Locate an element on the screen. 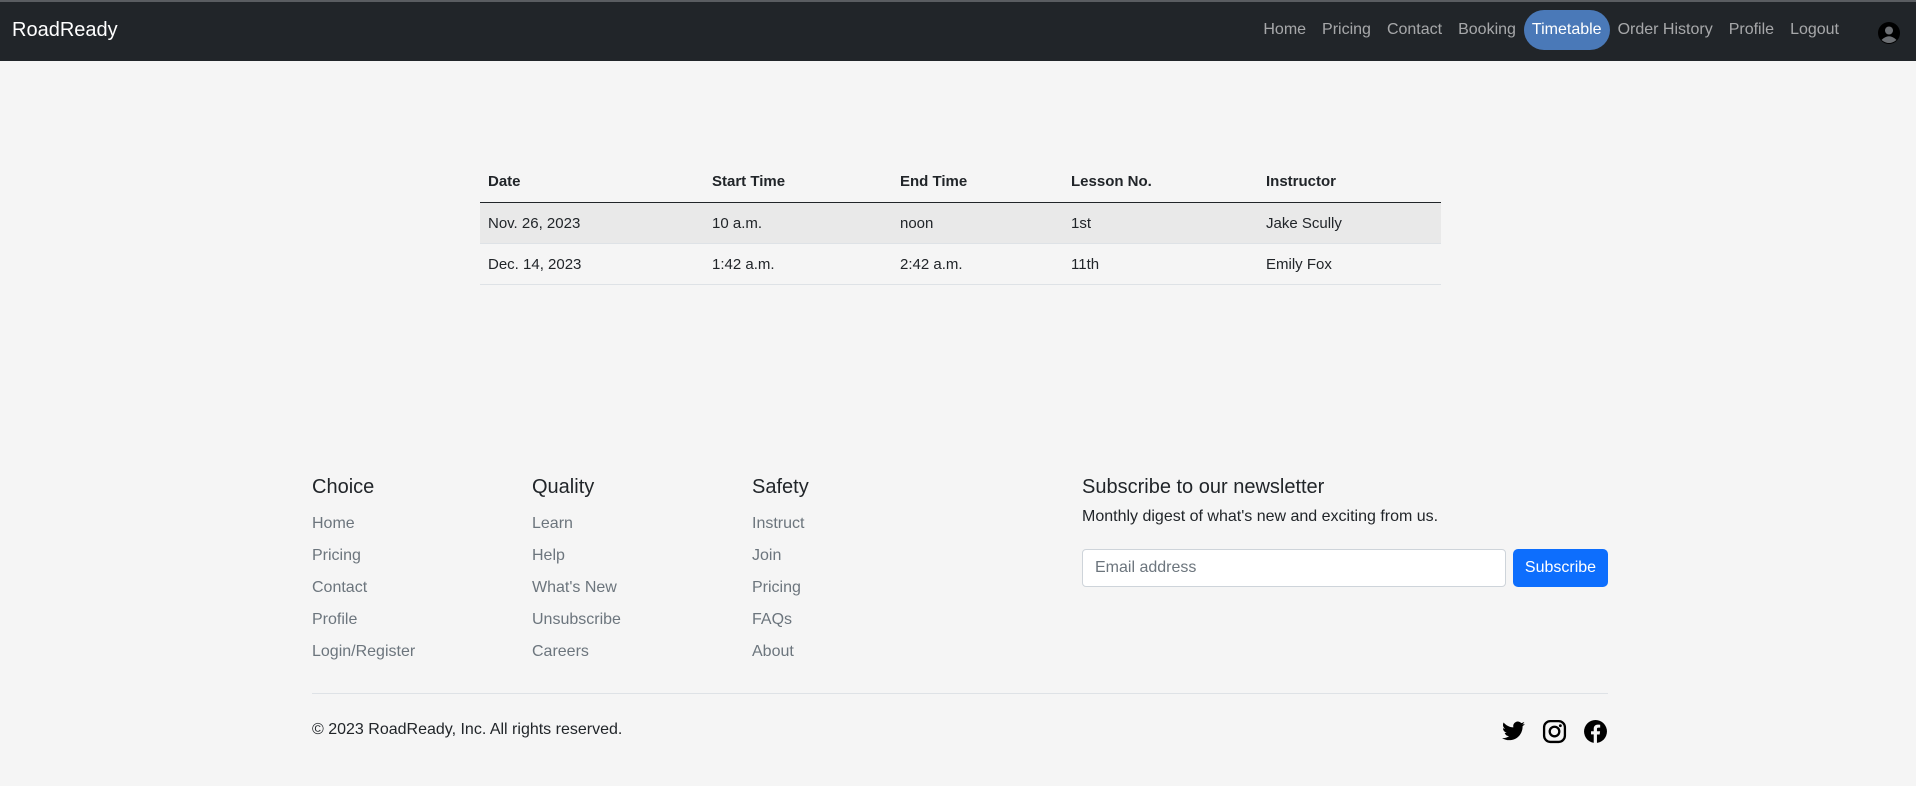  footer-column-title: Quality is located at coordinates (563, 487).